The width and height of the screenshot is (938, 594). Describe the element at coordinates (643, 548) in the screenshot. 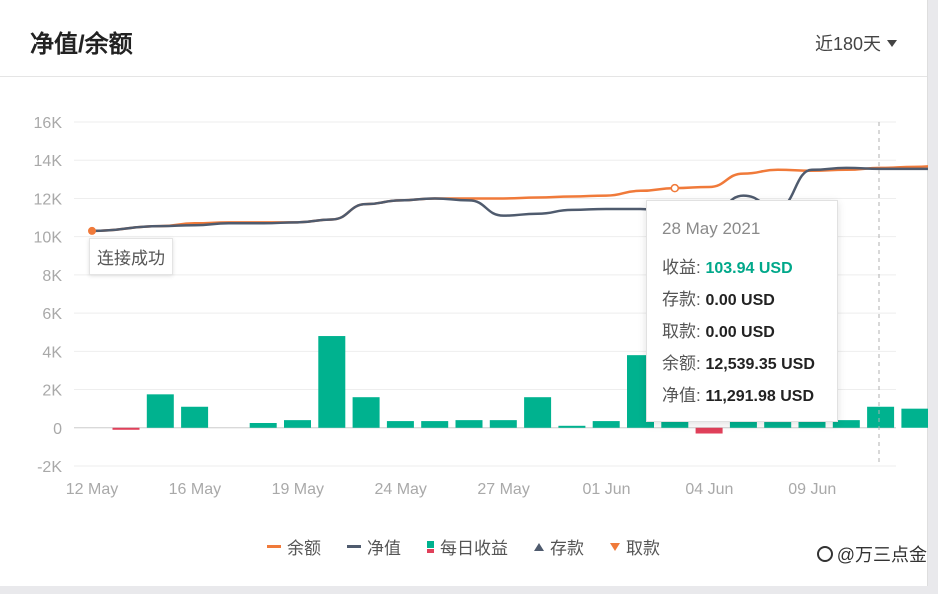

I see `legend-label: 取款` at that location.